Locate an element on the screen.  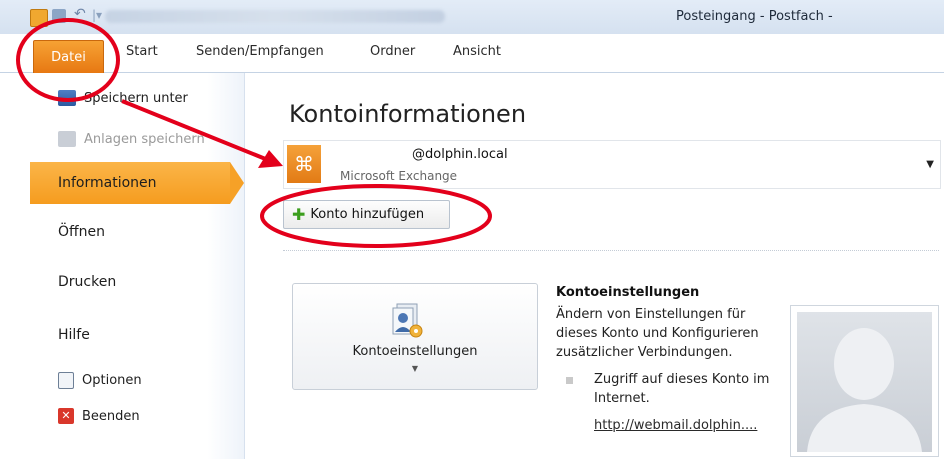
save-attachments-label: Anlagen speichern is located at coordinates (144, 139).